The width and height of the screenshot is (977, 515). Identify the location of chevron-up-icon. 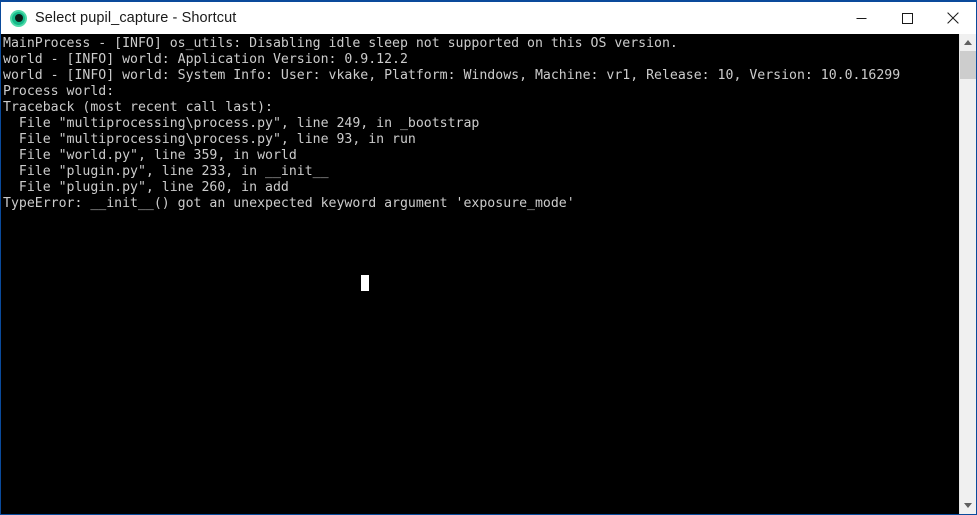
(968, 42).